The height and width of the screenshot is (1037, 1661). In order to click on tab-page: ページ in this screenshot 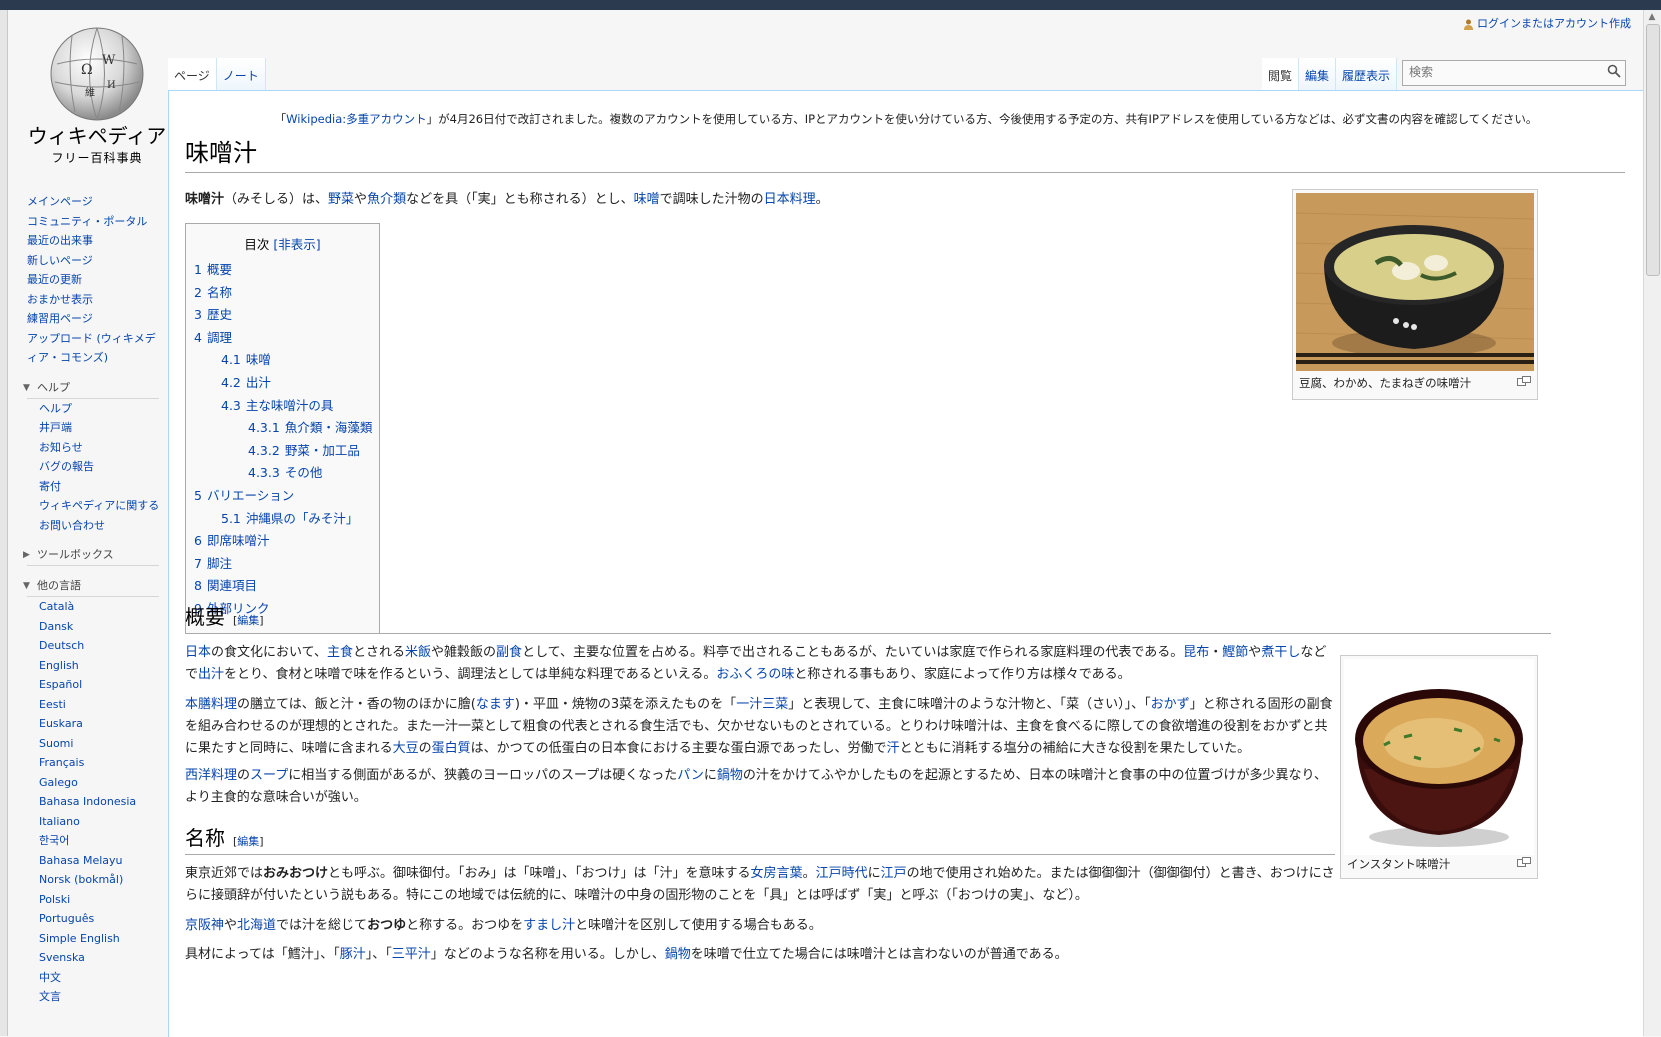, I will do `click(192, 74)`.